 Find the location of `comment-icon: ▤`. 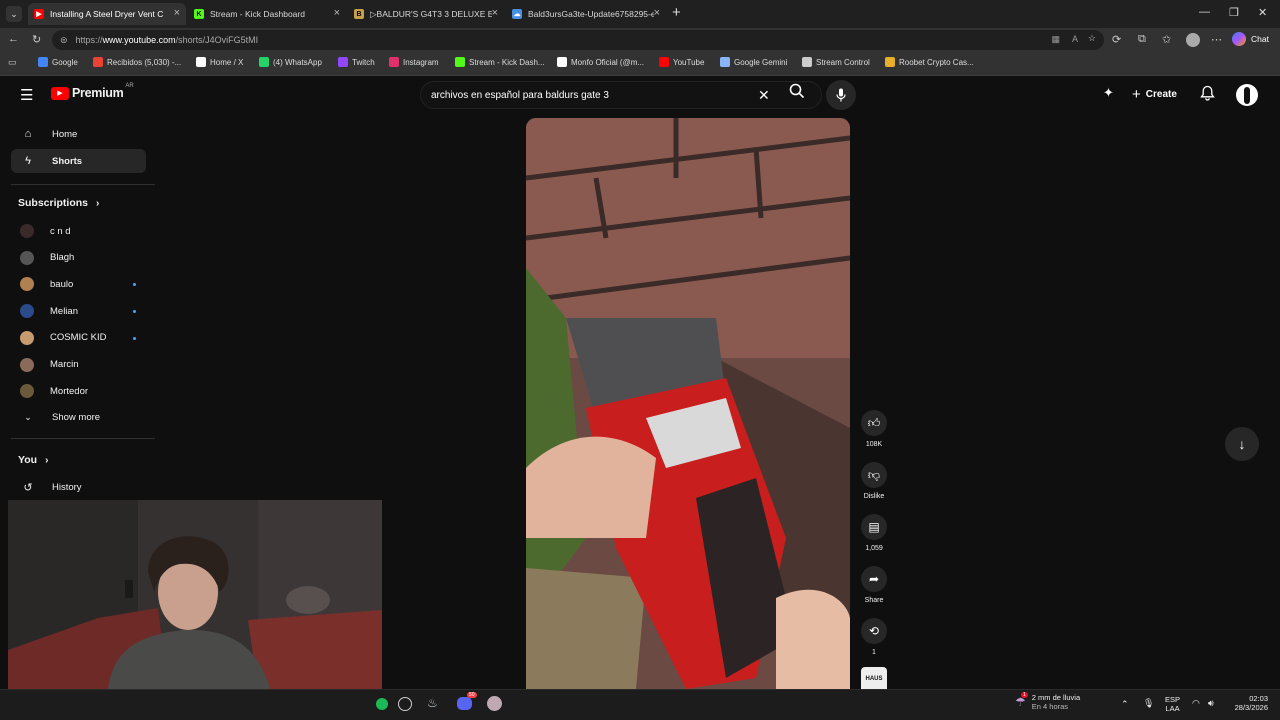

comment-icon: ▤ is located at coordinates (874, 527).